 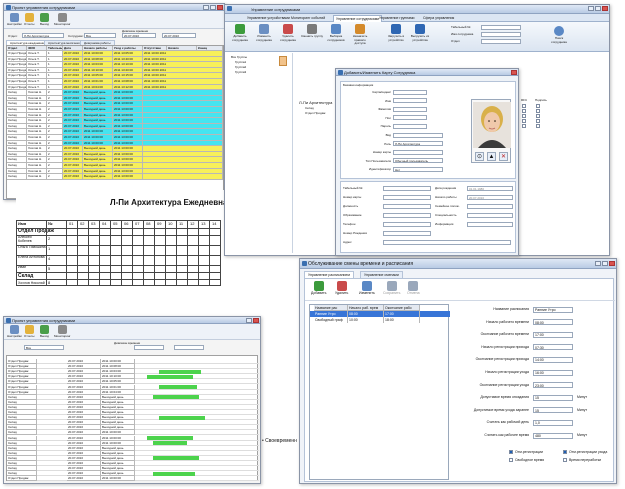 I want to click on ribbon-action-button: Выборка сотрудников, so click(x=336, y=33).